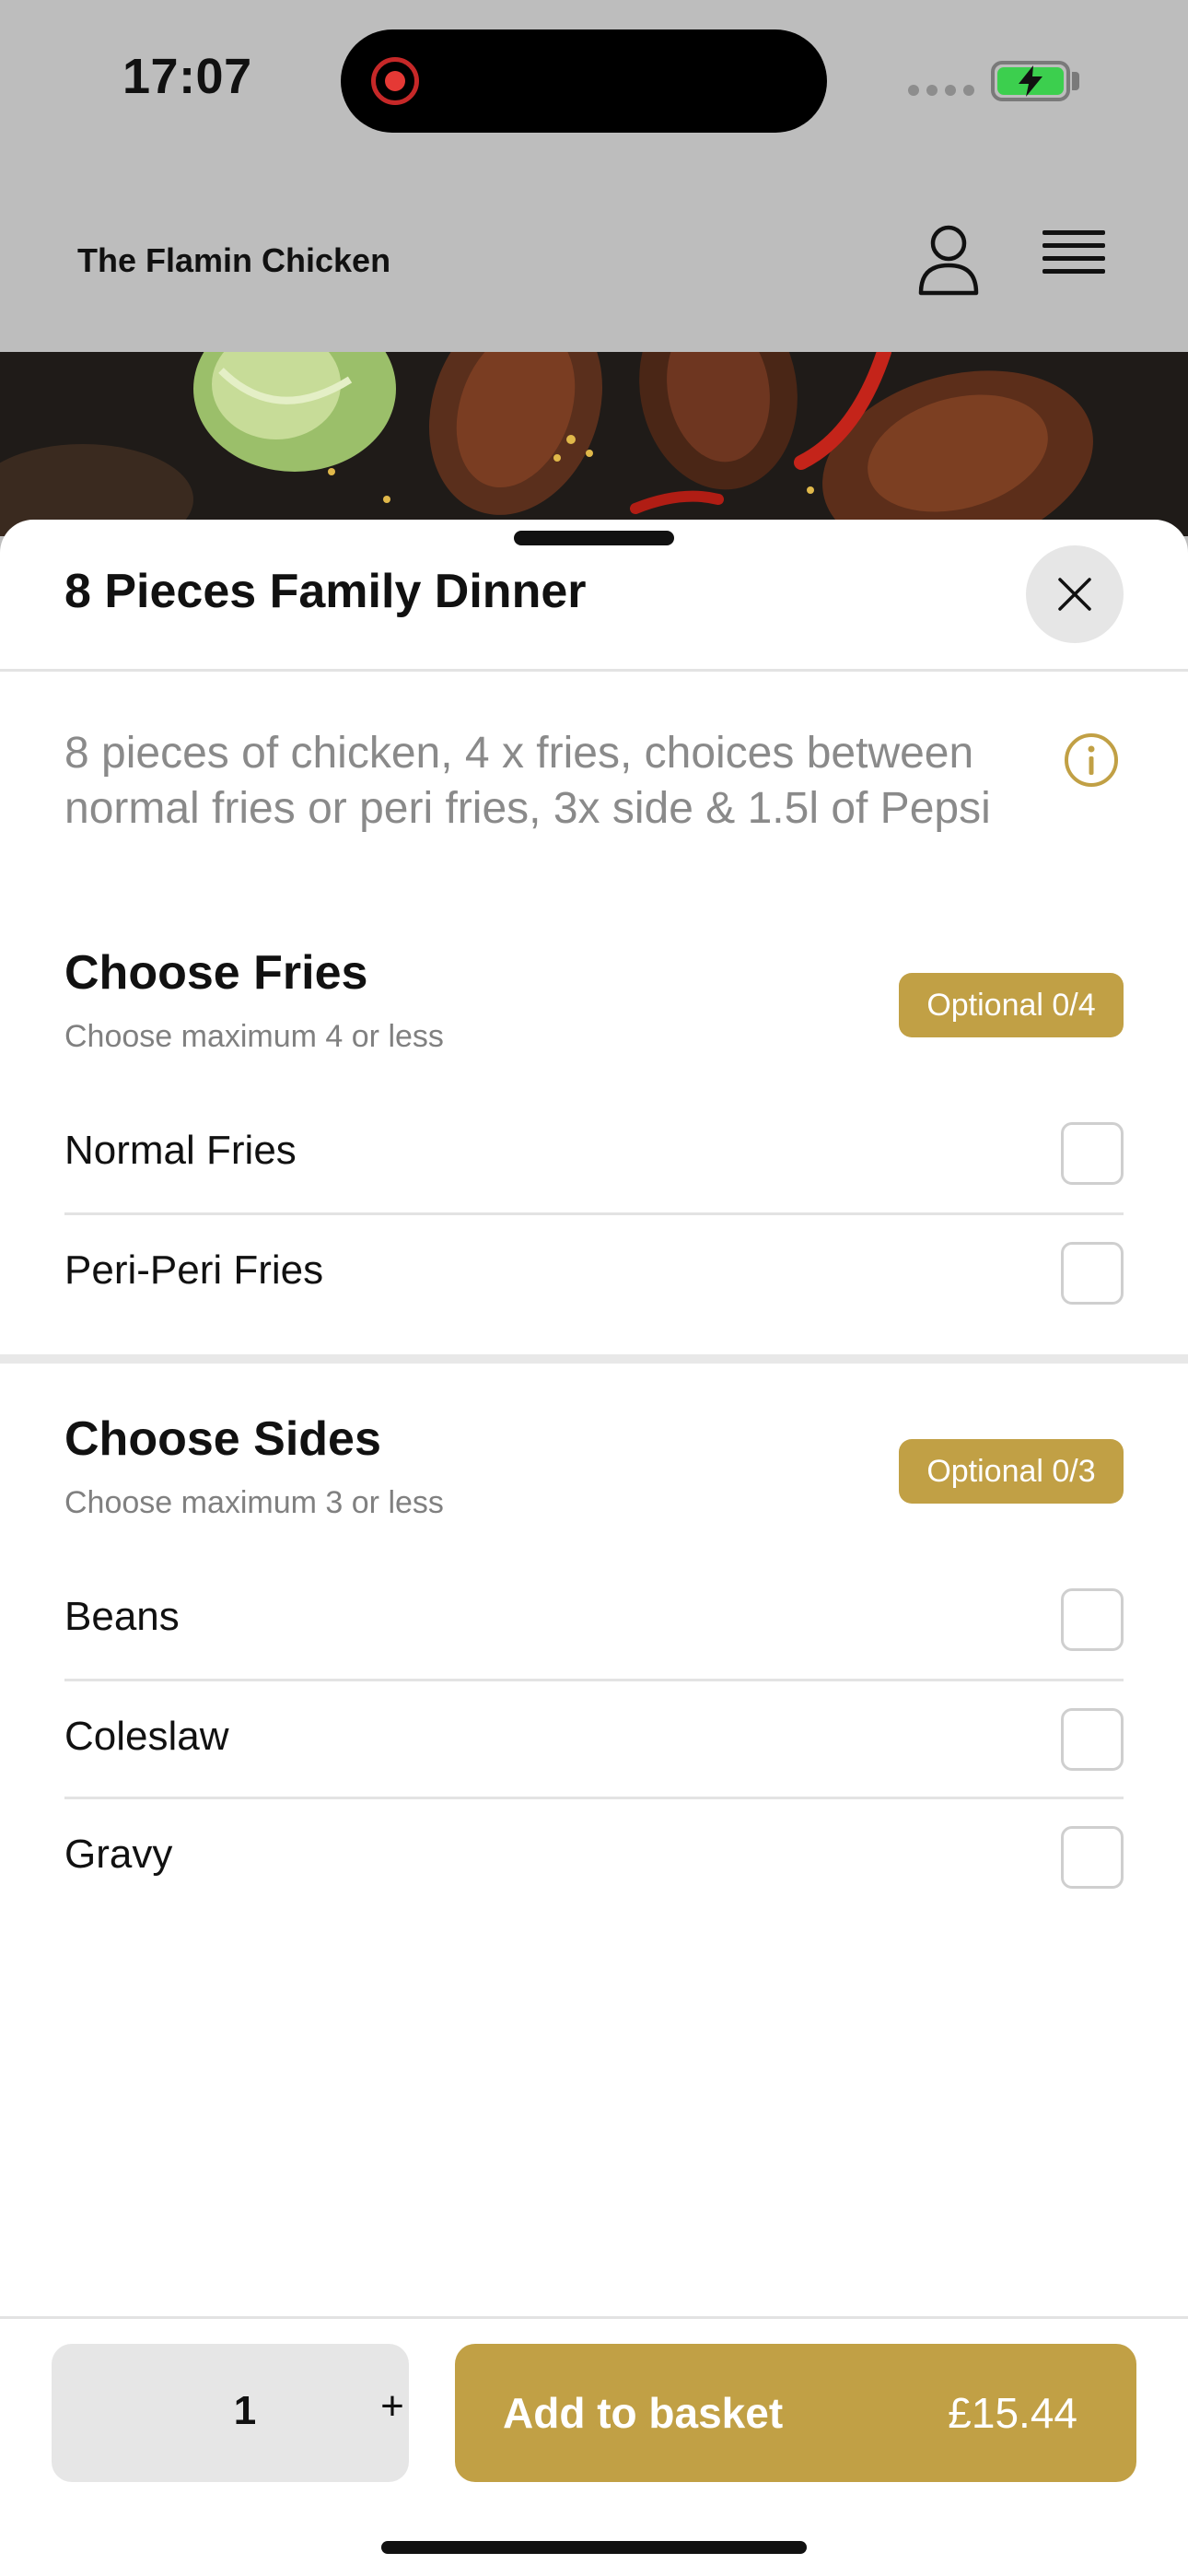  Describe the element at coordinates (1013, 2413) in the screenshot. I see `total-price: £15.44` at that location.